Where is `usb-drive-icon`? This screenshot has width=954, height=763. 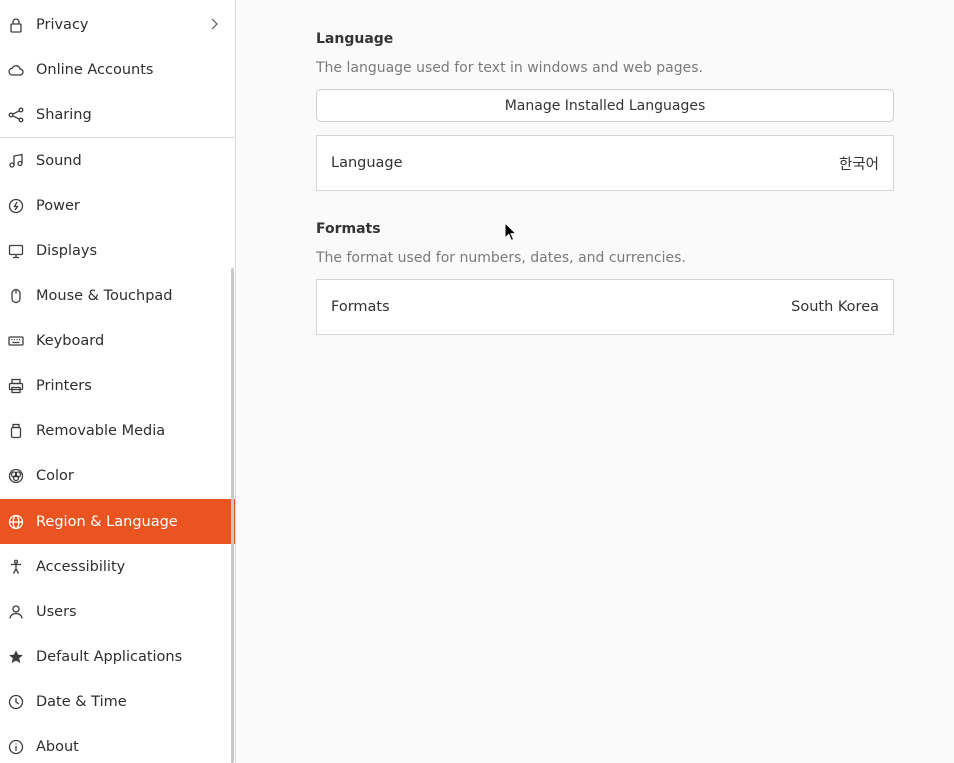 usb-drive-icon is located at coordinates (18, 430).